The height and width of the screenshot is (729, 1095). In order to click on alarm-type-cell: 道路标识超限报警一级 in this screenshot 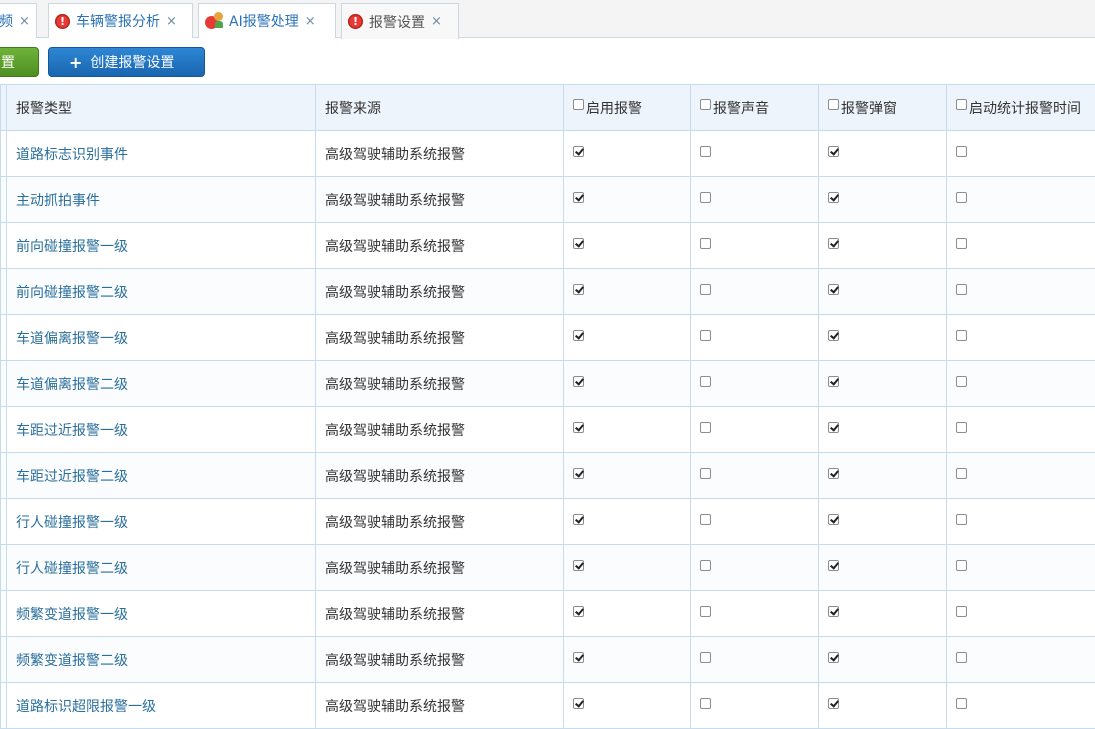, I will do `click(161, 706)`.